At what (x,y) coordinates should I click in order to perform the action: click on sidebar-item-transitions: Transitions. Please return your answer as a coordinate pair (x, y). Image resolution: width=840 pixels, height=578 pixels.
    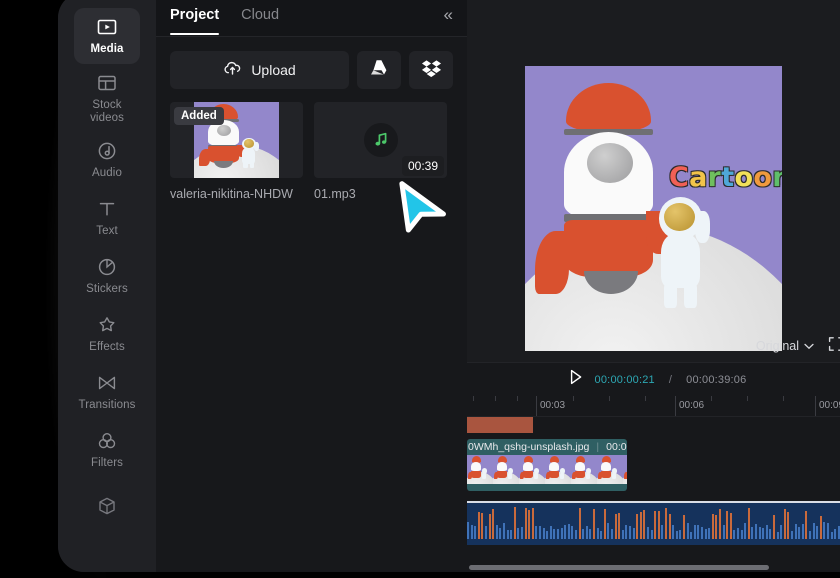
    Looking at the image, I should click on (107, 392).